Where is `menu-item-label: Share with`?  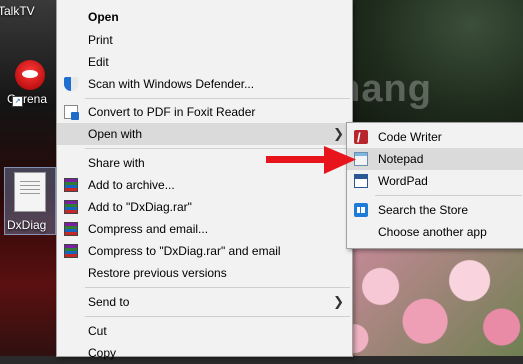
menu-item-label: Share with is located at coordinates (116, 163).